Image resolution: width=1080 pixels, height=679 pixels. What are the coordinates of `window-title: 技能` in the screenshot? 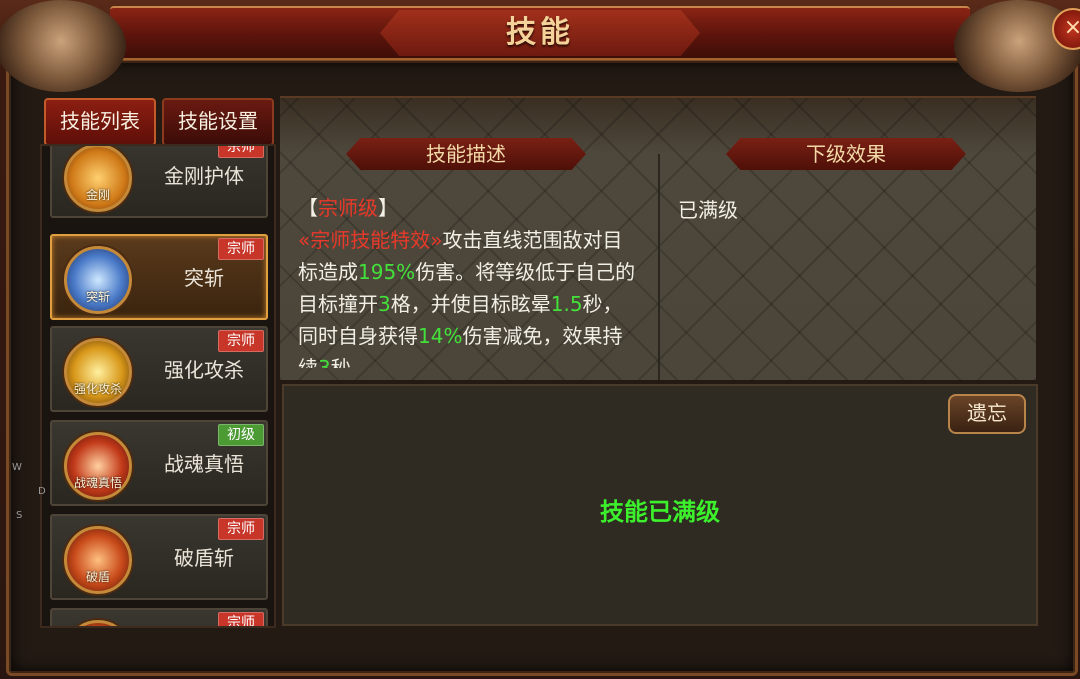 It's located at (540, 32).